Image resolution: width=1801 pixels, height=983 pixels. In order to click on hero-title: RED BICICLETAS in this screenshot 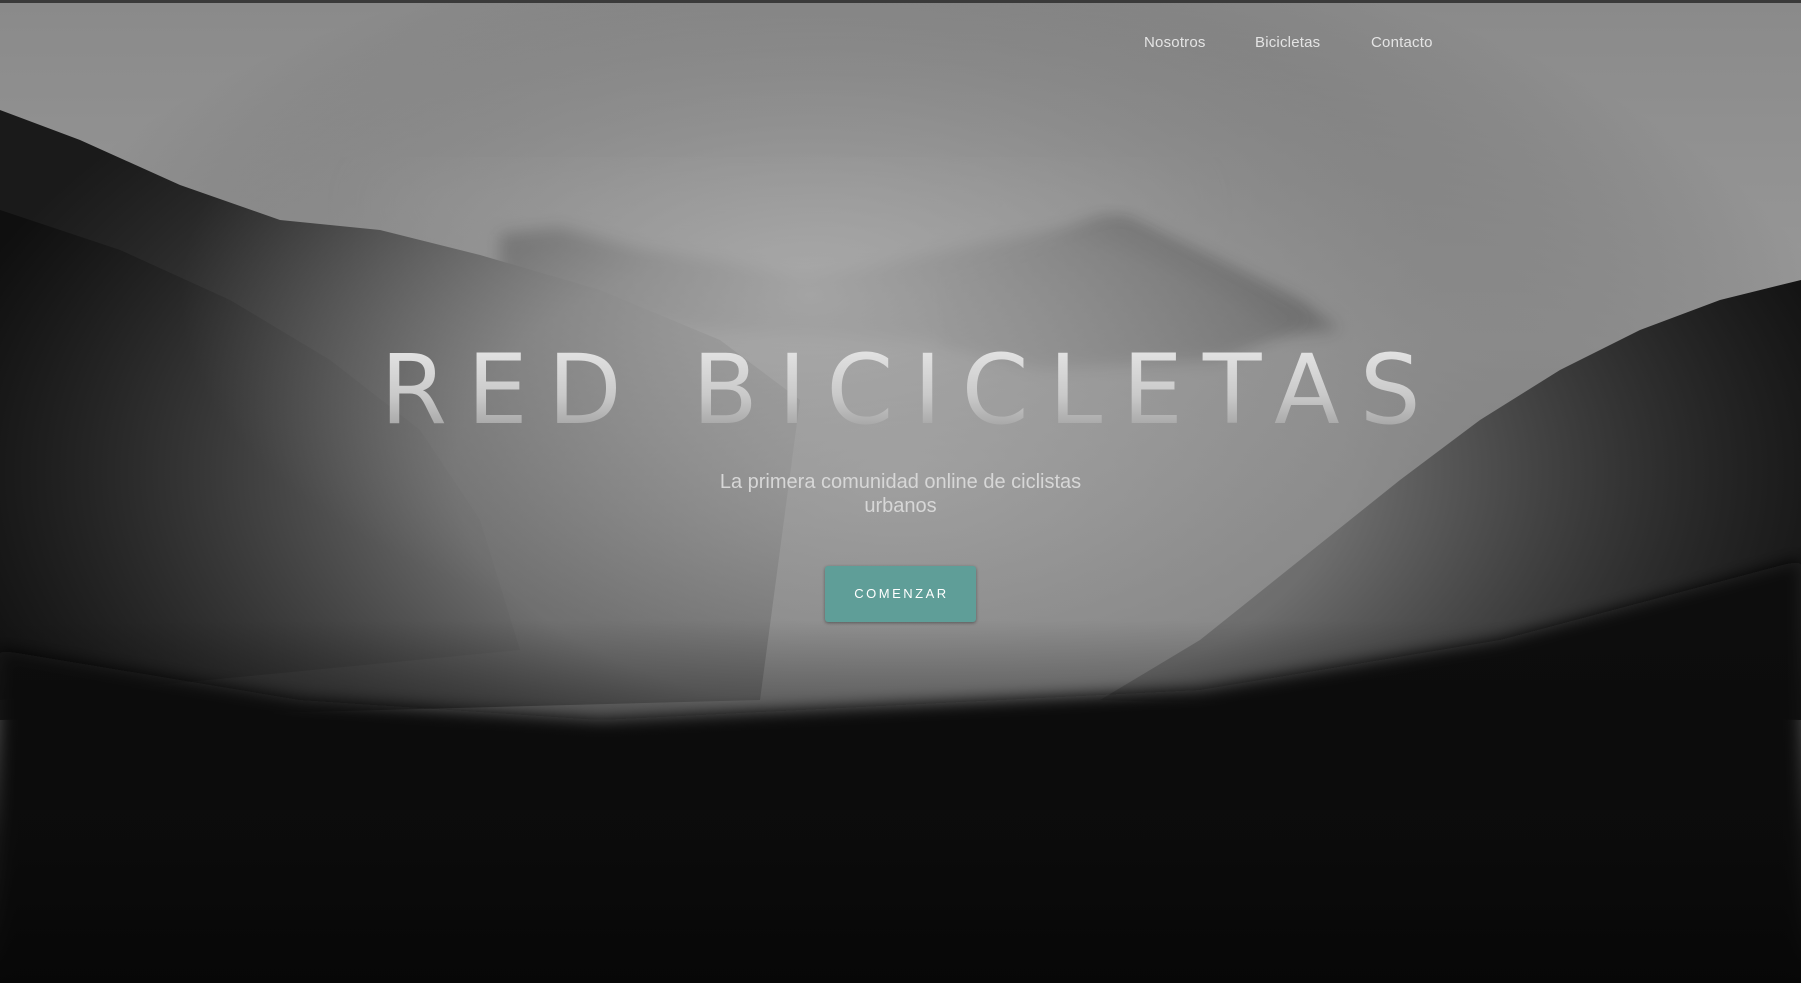, I will do `click(900, 390)`.